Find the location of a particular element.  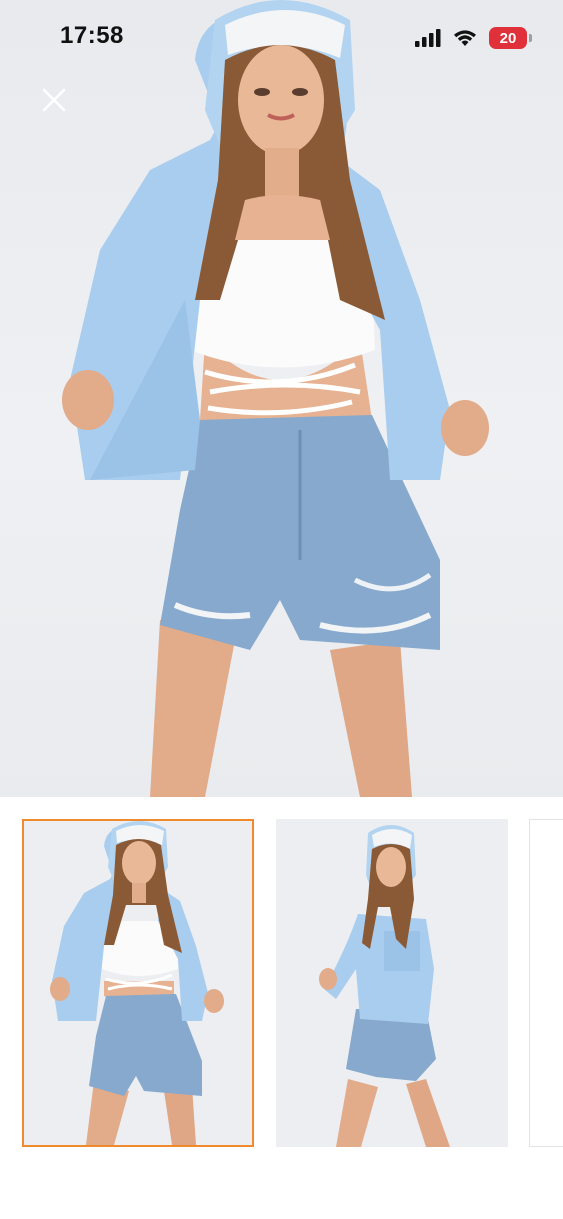

thumbnail-image-side is located at coordinates (392, 983).